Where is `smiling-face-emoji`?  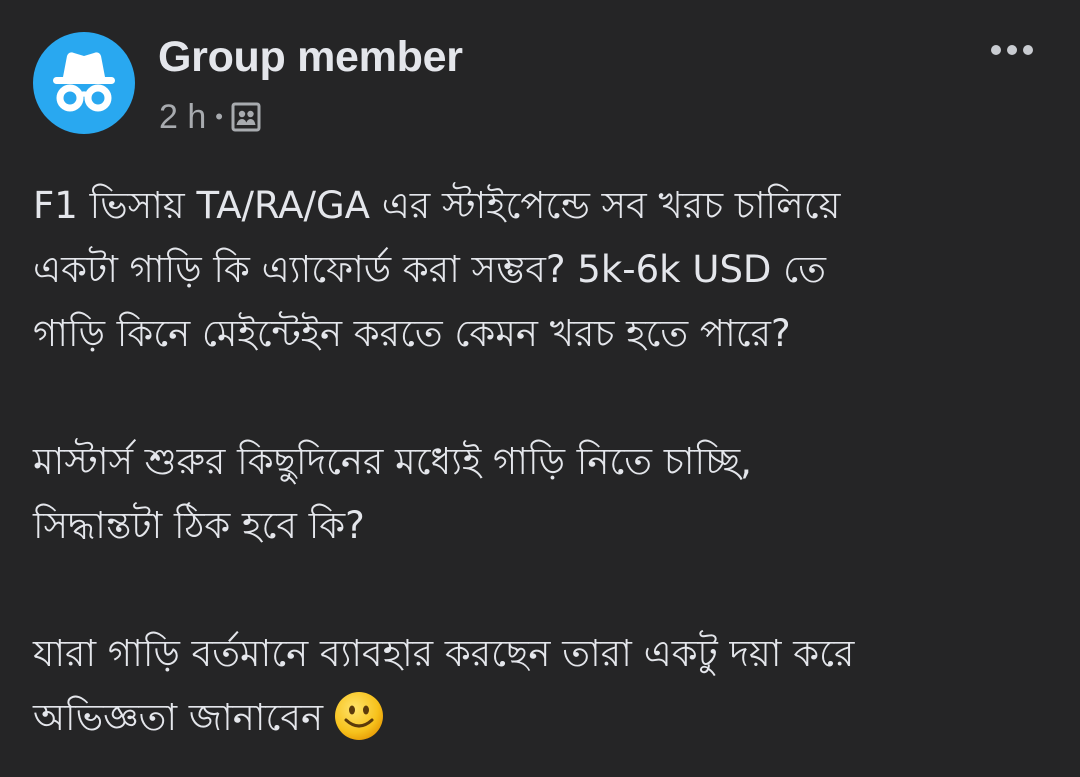
smiling-face-emoji is located at coordinates (359, 716).